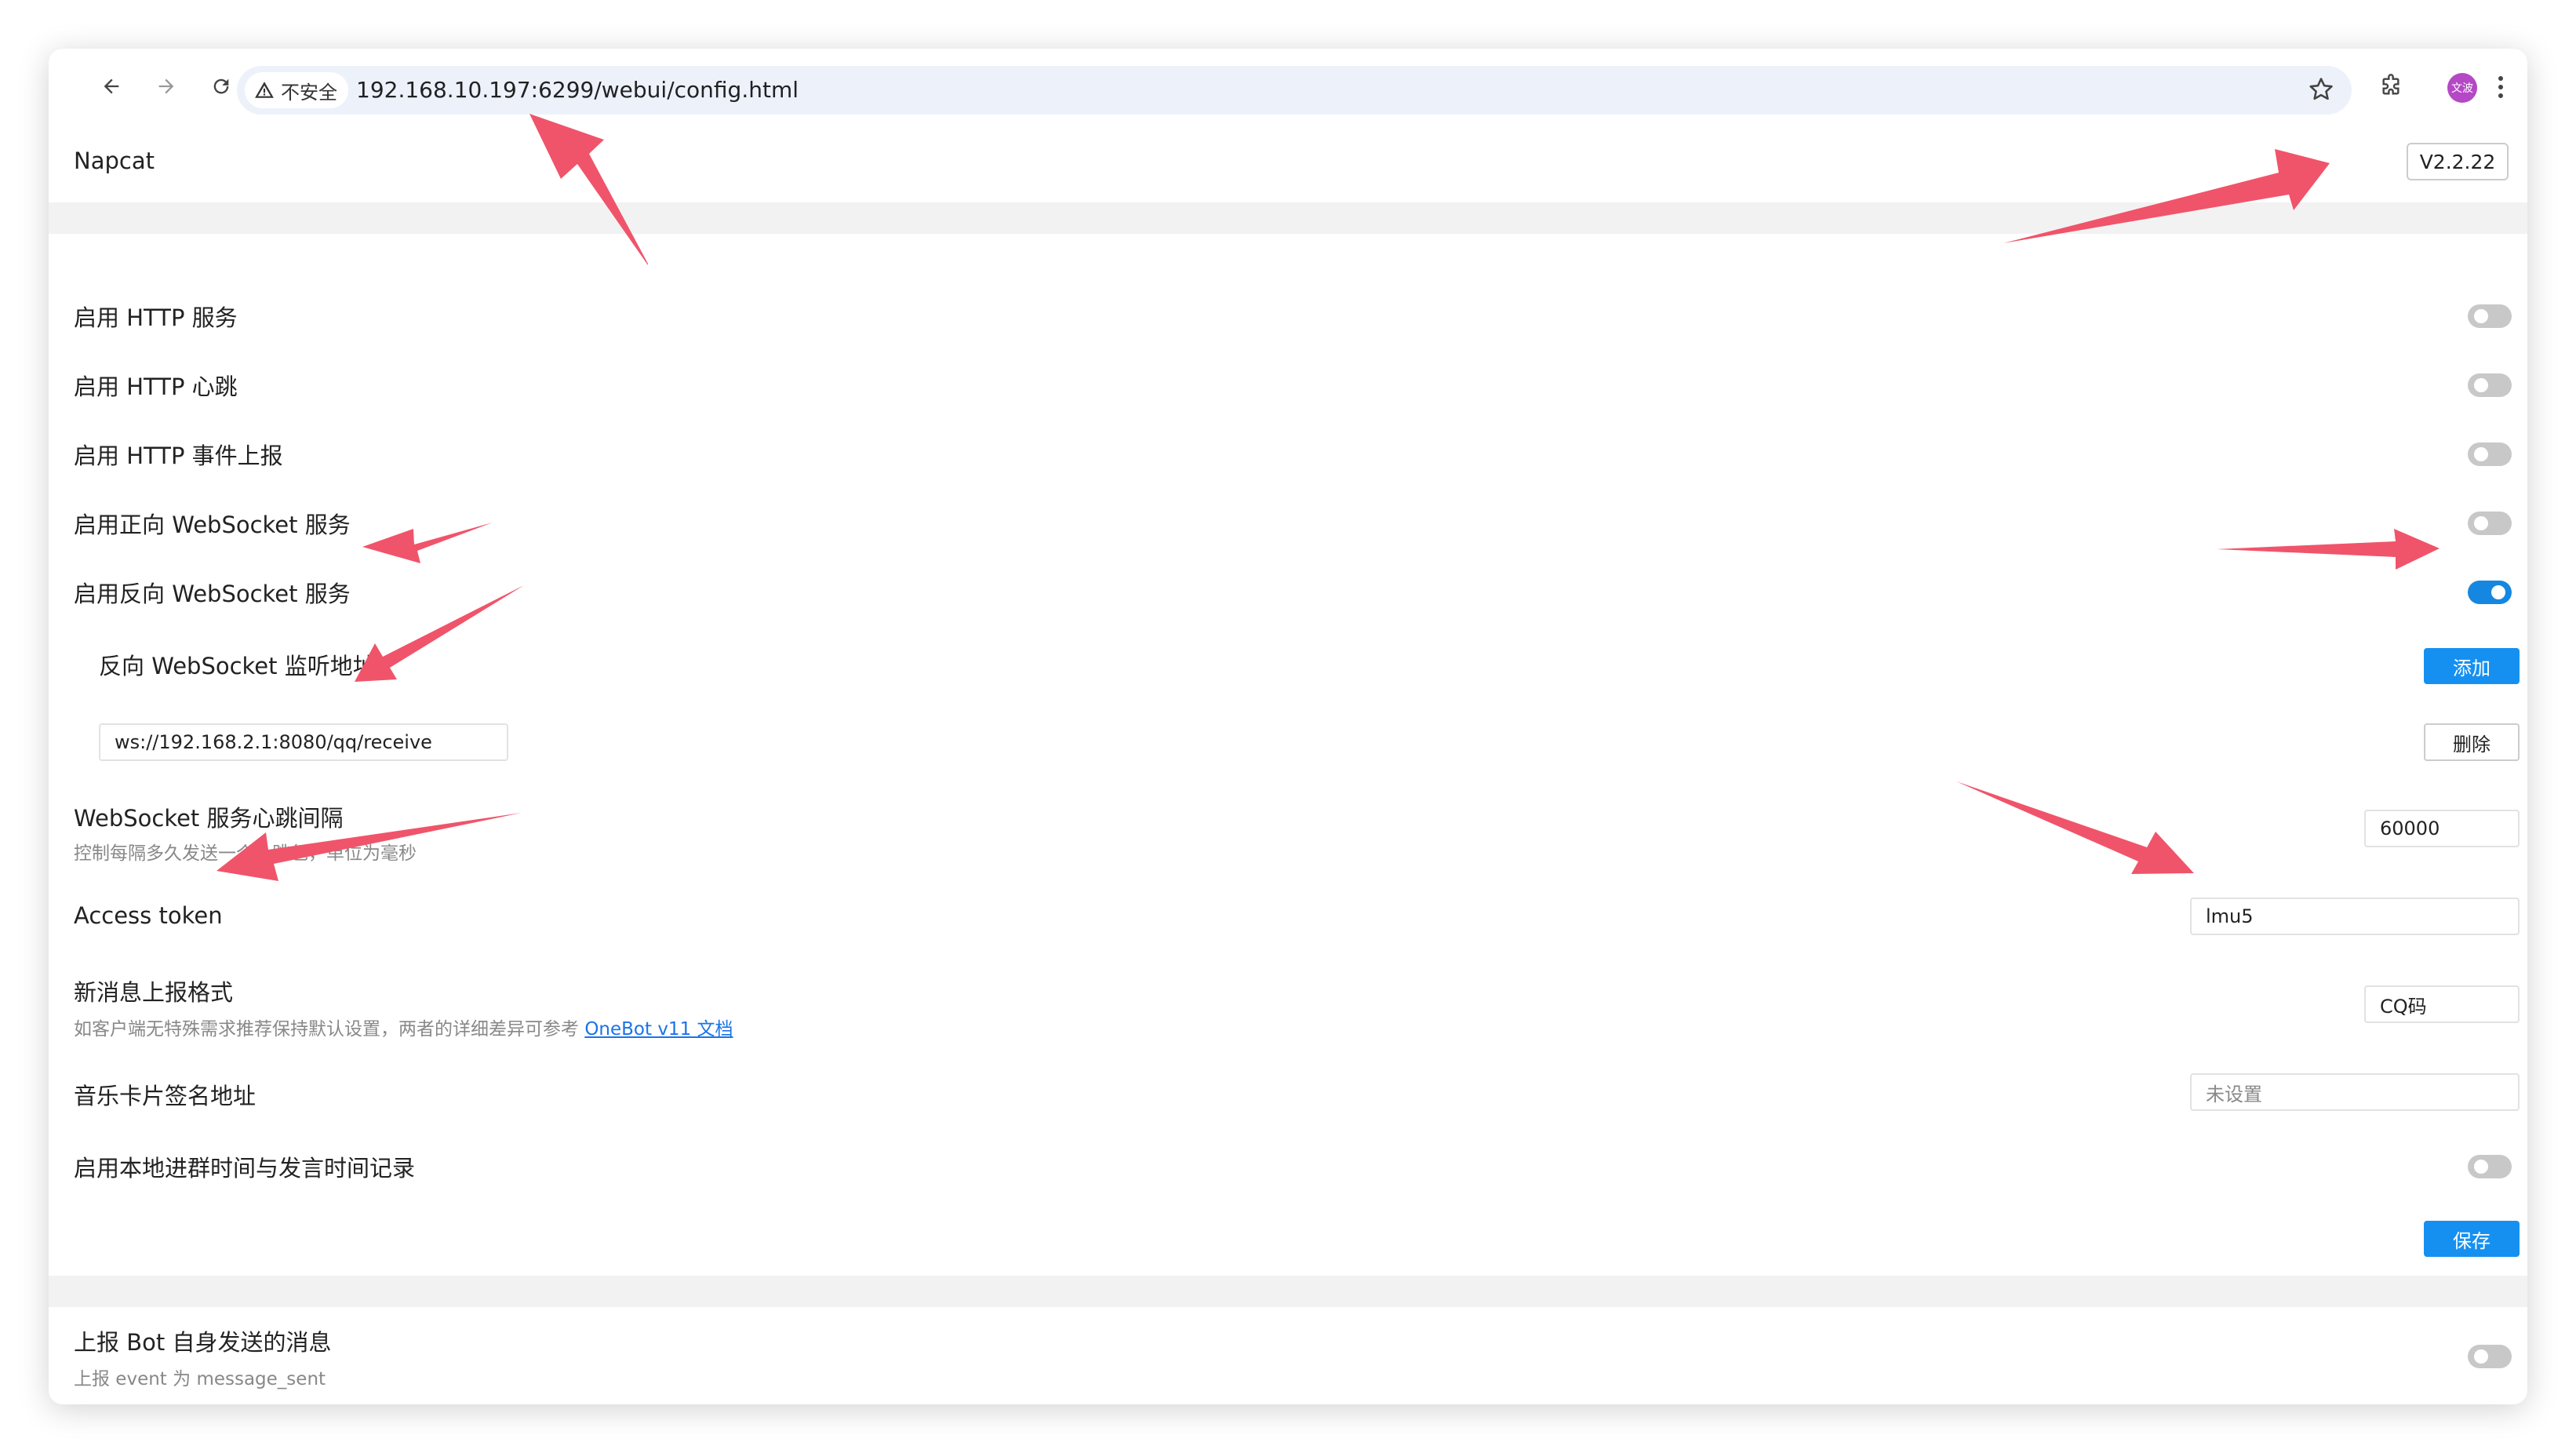 This screenshot has width=2576, height=1453. Describe the element at coordinates (2462, 88) in the screenshot. I see `profile-avatar: 文波` at that location.